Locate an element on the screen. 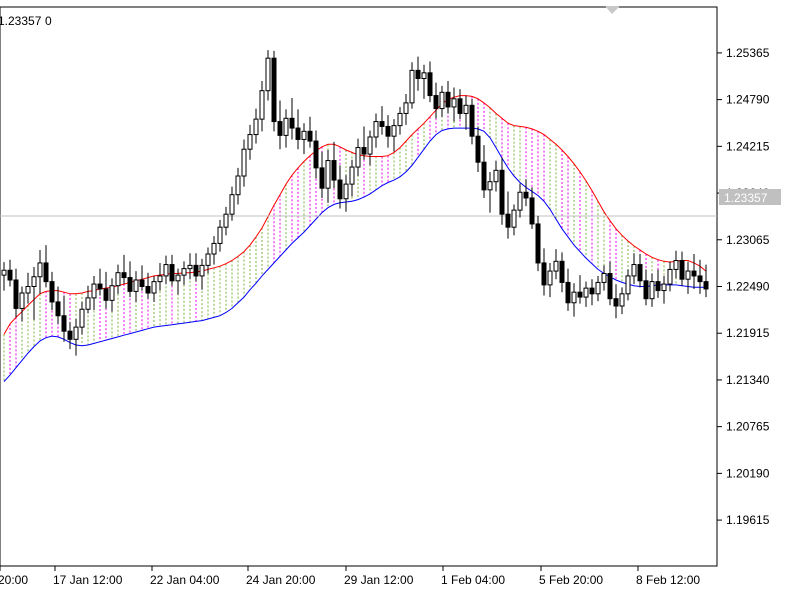  price-tick-label: 1.23065 is located at coordinates (748, 240).